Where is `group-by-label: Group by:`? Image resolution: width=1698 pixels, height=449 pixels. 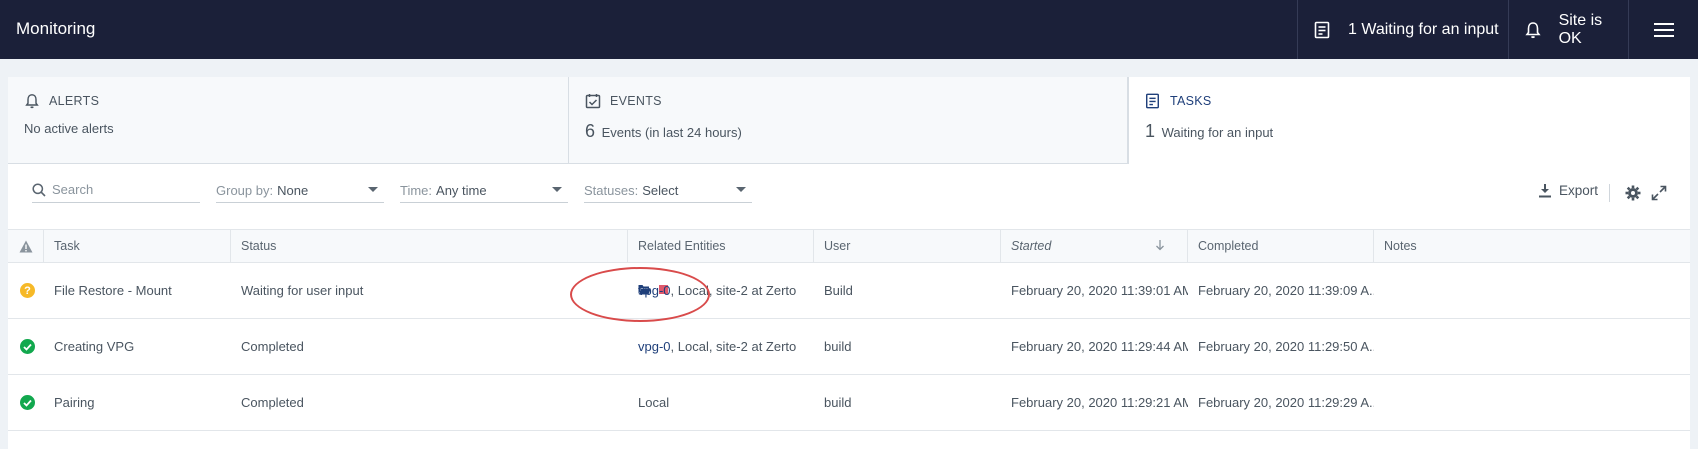
group-by-label: Group by: is located at coordinates (245, 190).